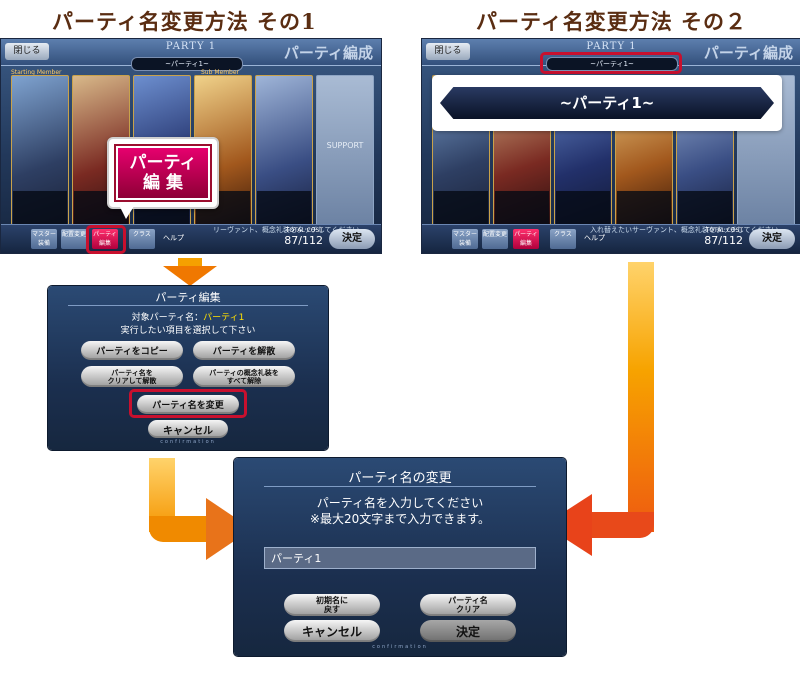 Image resolution: width=800 pixels, height=678 pixels. What do you see at coordinates (468, 605) in the screenshot?
I see `clear-name-button: パーティ名 クリア` at bounding box center [468, 605].